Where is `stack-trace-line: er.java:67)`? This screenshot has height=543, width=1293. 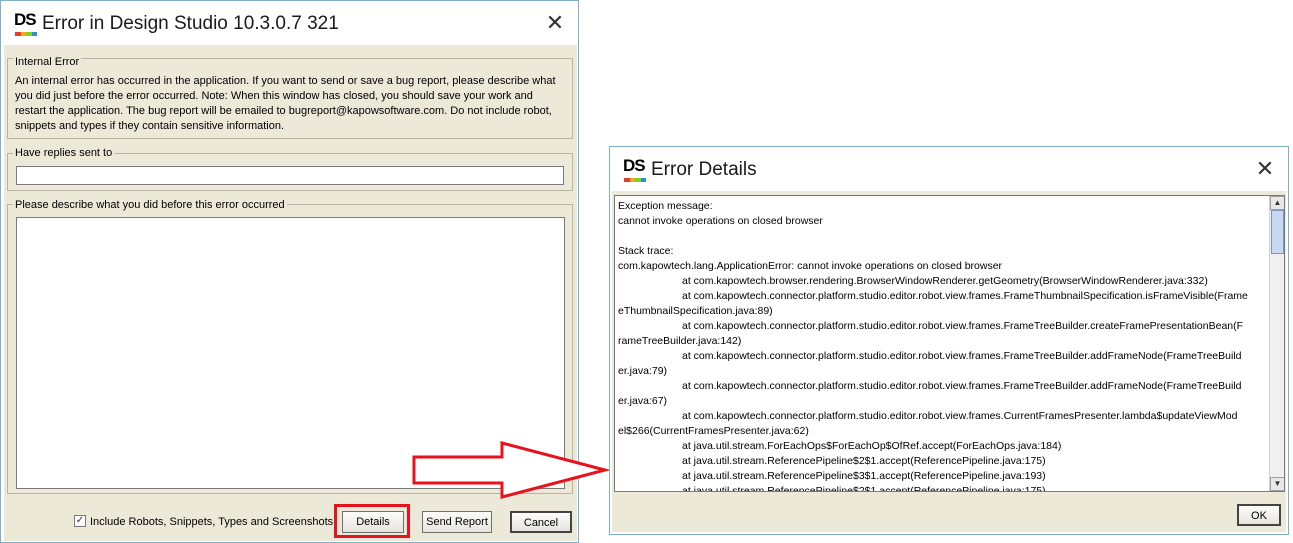 stack-trace-line: er.java:67) is located at coordinates (643, 401).